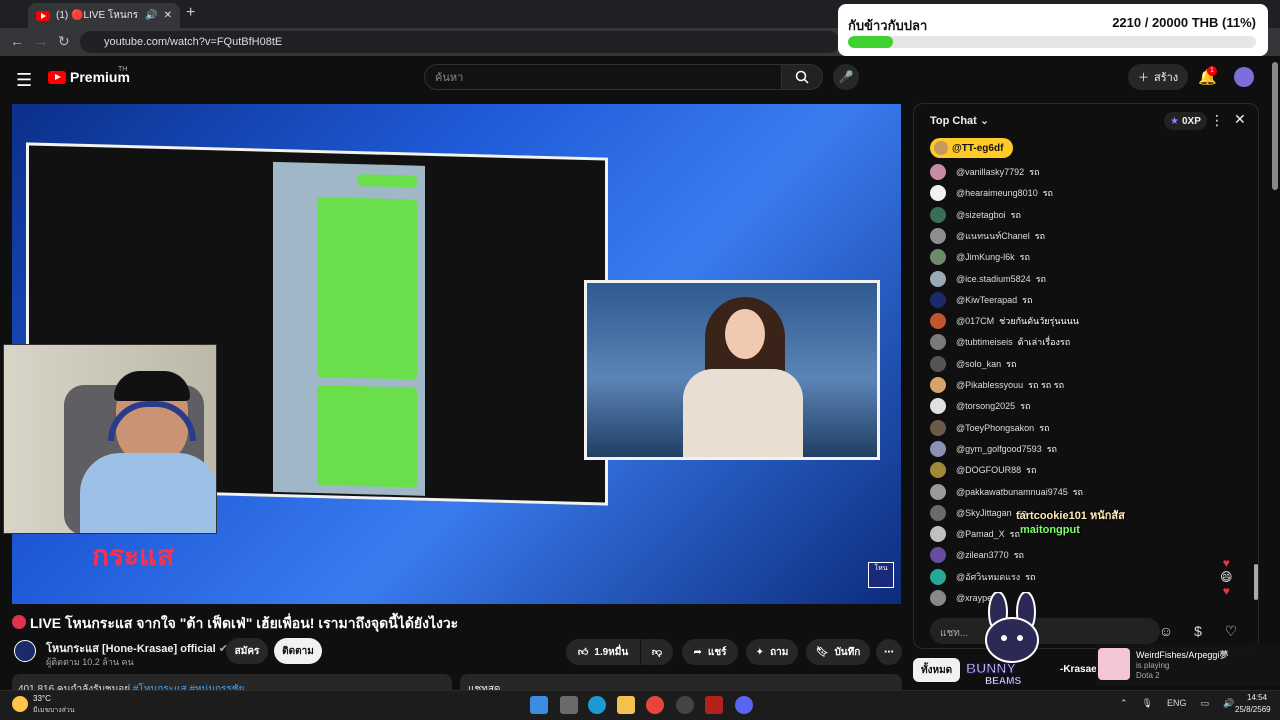 The image size is (1280, 720). Describe the element at coordinates (1217, 120) in the screenshot. I see `chat-more-icon: ⋮` at that location.